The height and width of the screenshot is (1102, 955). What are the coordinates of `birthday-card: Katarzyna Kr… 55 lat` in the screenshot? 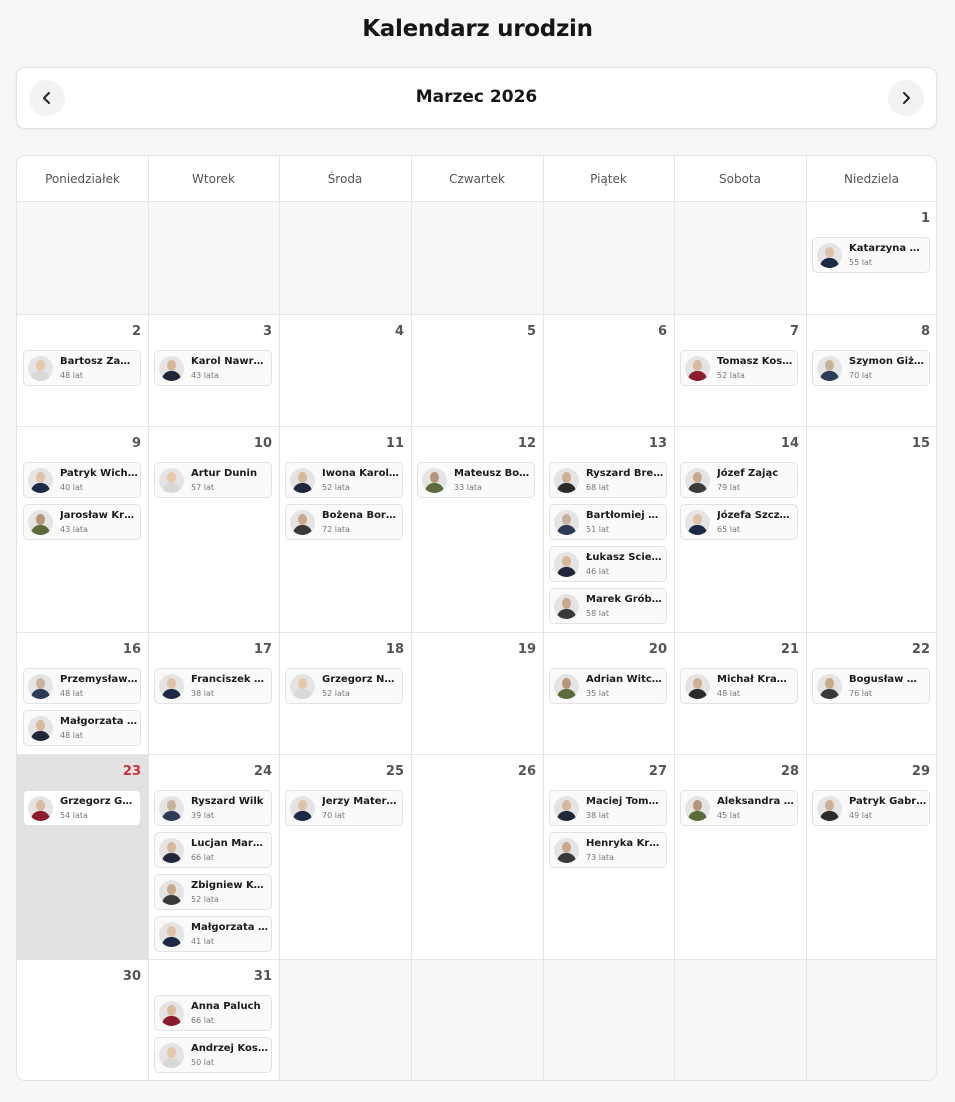 It's located at (871, 255).